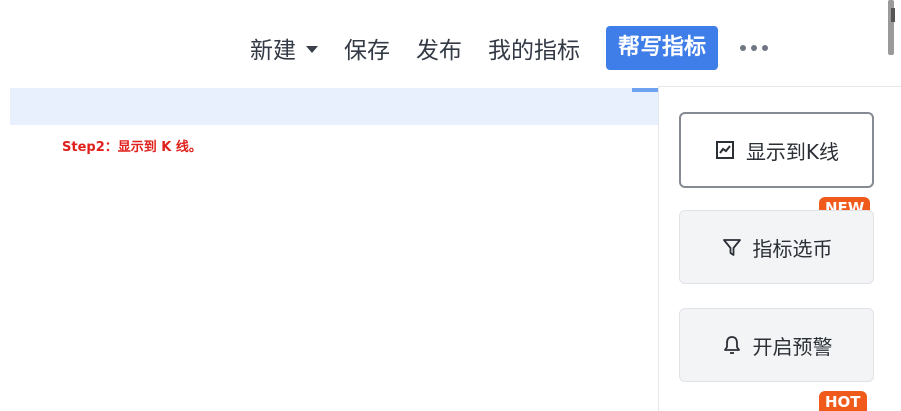  I want to click on toolbar: 新建 保存 发布 我的指标 帮写指标, so click(509, 48).